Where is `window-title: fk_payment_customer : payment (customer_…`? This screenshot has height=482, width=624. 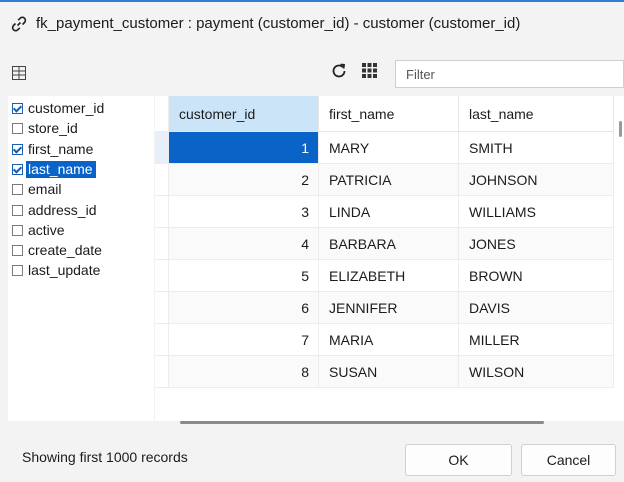 window-title: fk_payment_customer : payment (customer_… is located at coordinates (278, 23).